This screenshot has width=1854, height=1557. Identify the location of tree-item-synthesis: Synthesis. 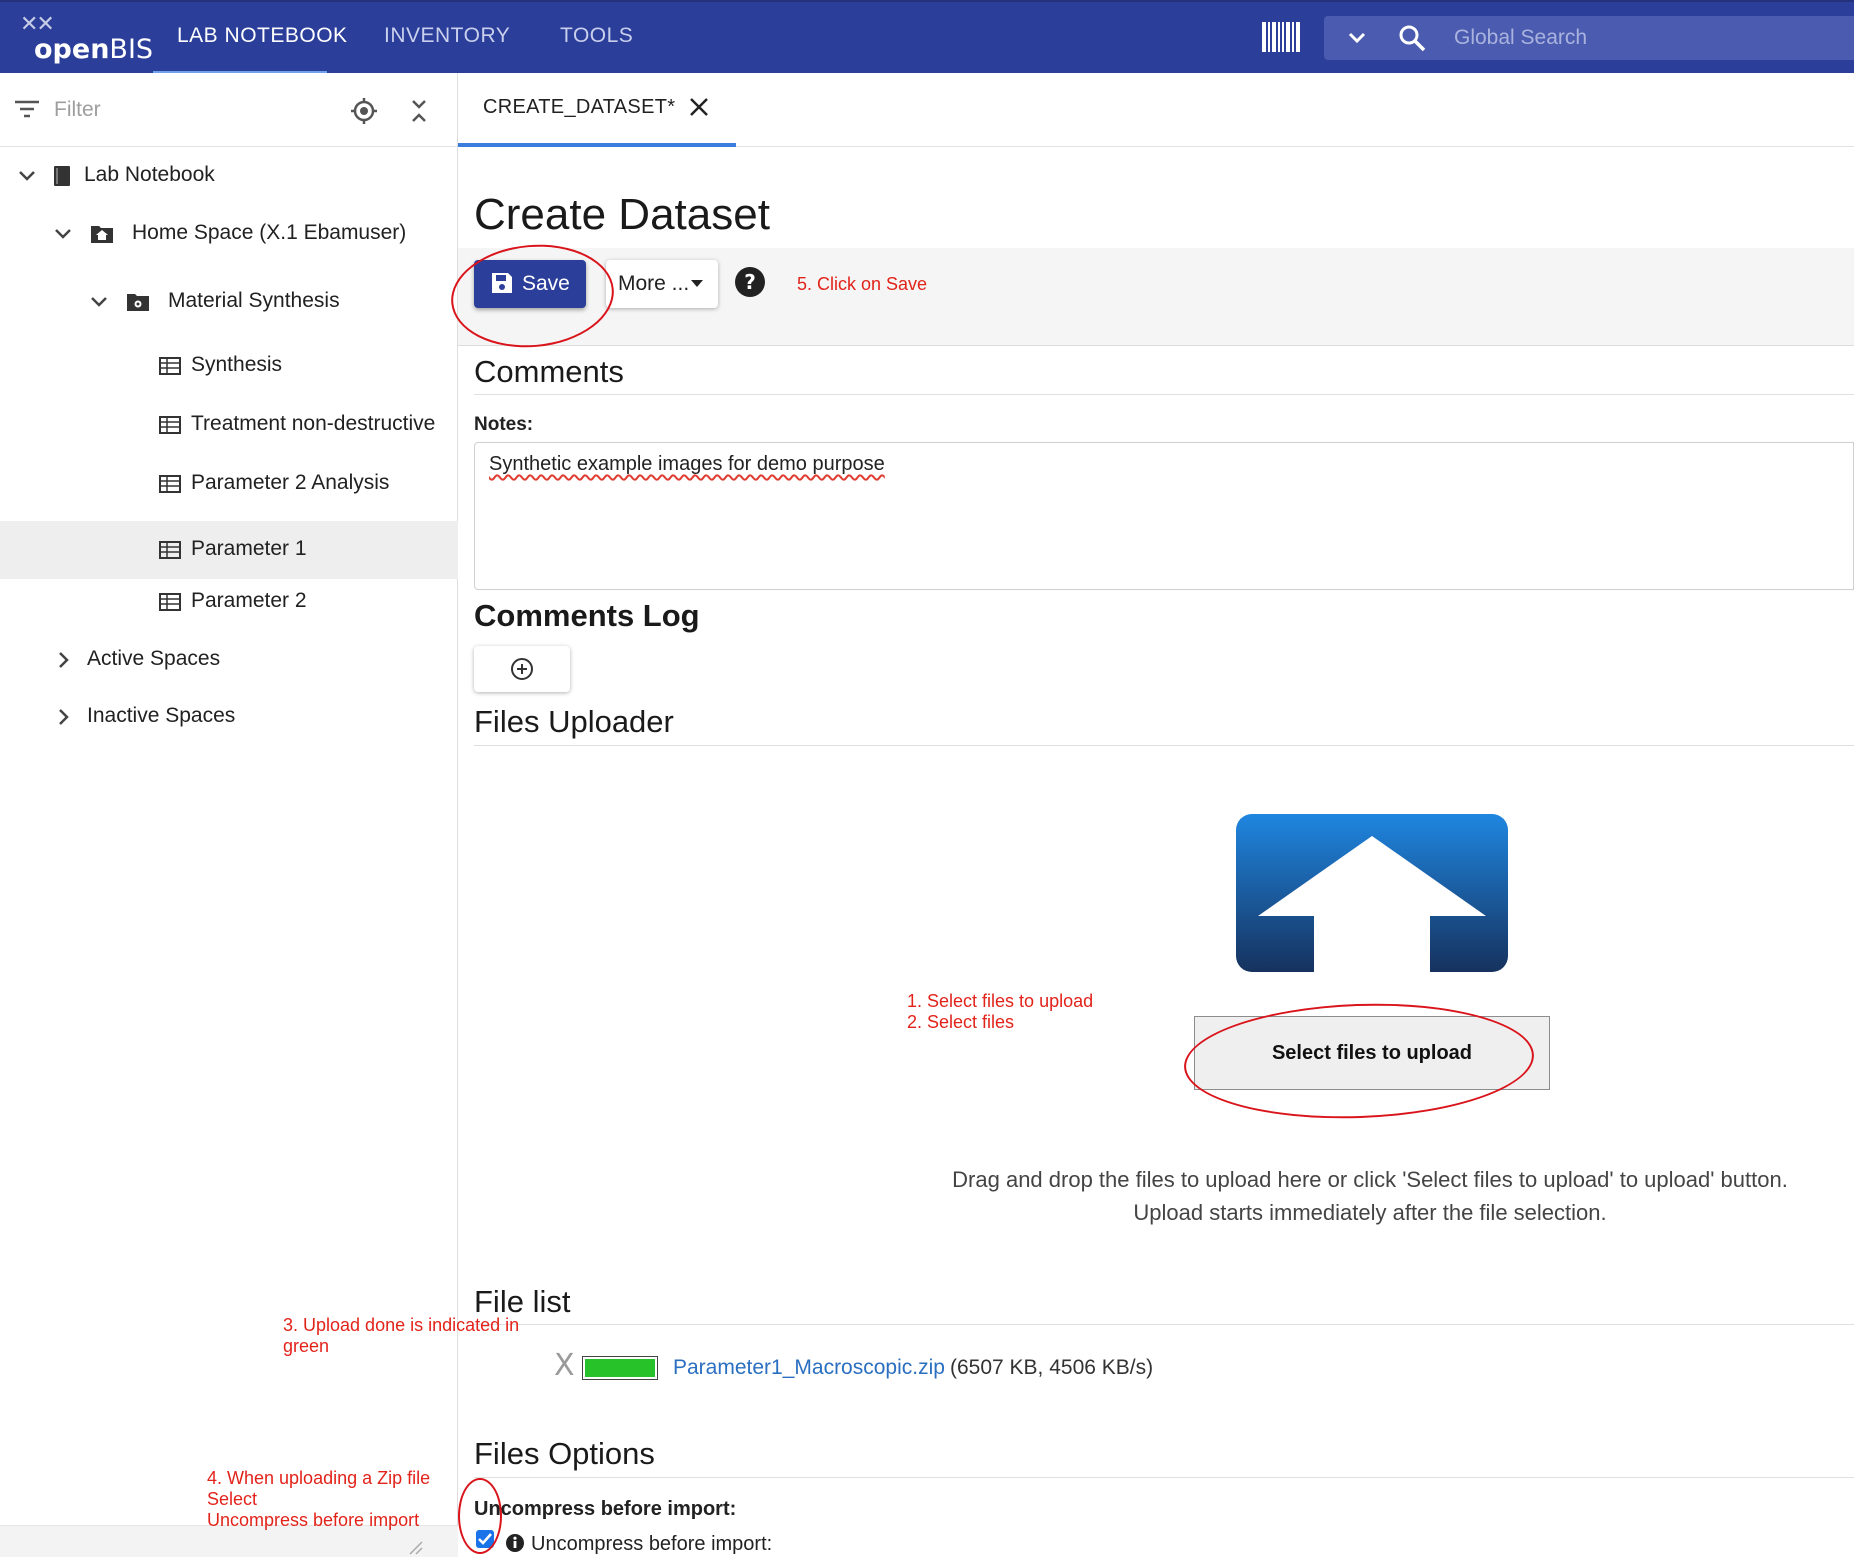
(229, 366).